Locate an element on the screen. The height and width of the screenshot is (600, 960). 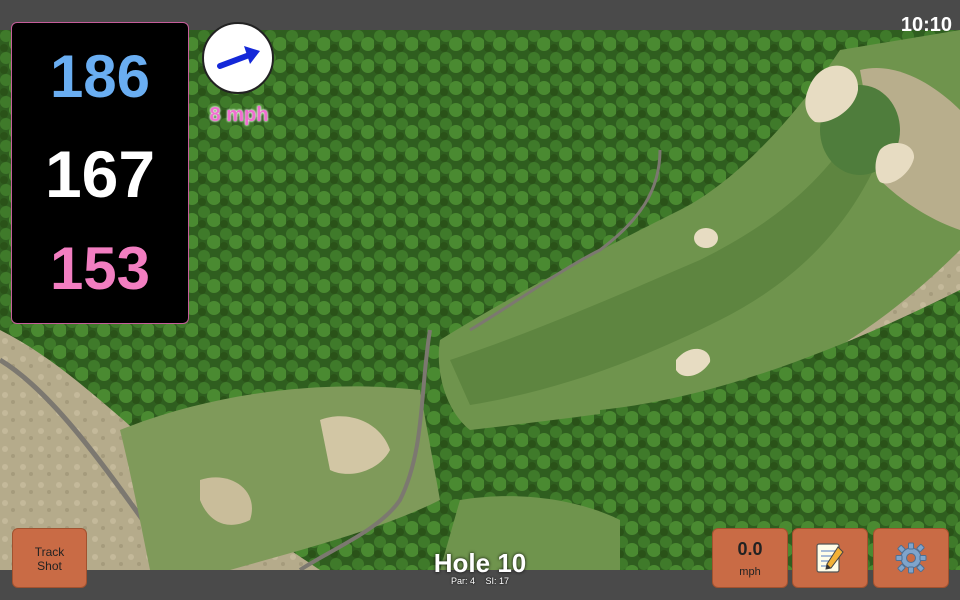
notes-button is located at coordinates (830, 558).